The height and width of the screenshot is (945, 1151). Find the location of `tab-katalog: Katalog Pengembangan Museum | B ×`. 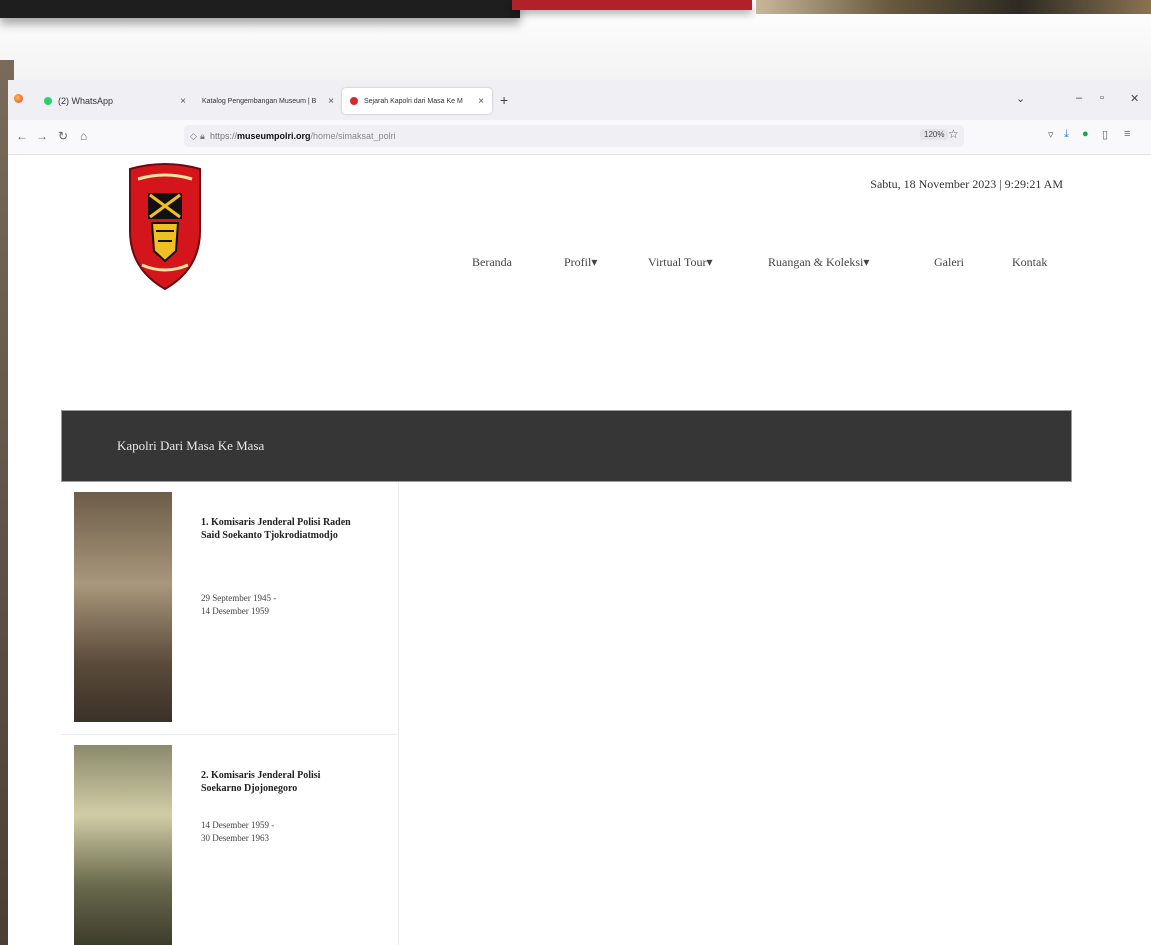

tab-katalog: Katalog Pengembangan Museum | B × is located at coordinates (268, 101).